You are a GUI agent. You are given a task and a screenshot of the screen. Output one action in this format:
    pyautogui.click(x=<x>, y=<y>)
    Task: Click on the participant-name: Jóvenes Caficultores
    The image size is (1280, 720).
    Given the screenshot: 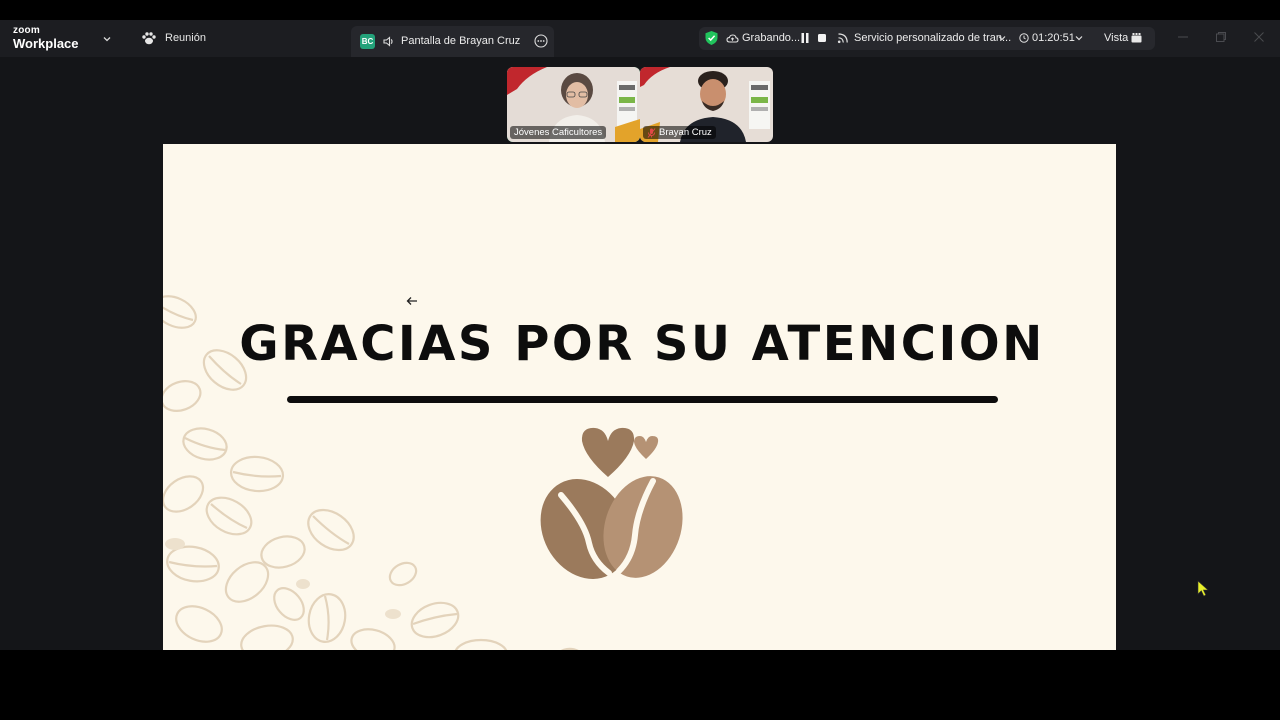 What is the action you would take?
    pyautogui.click(x=558, y=132)
    